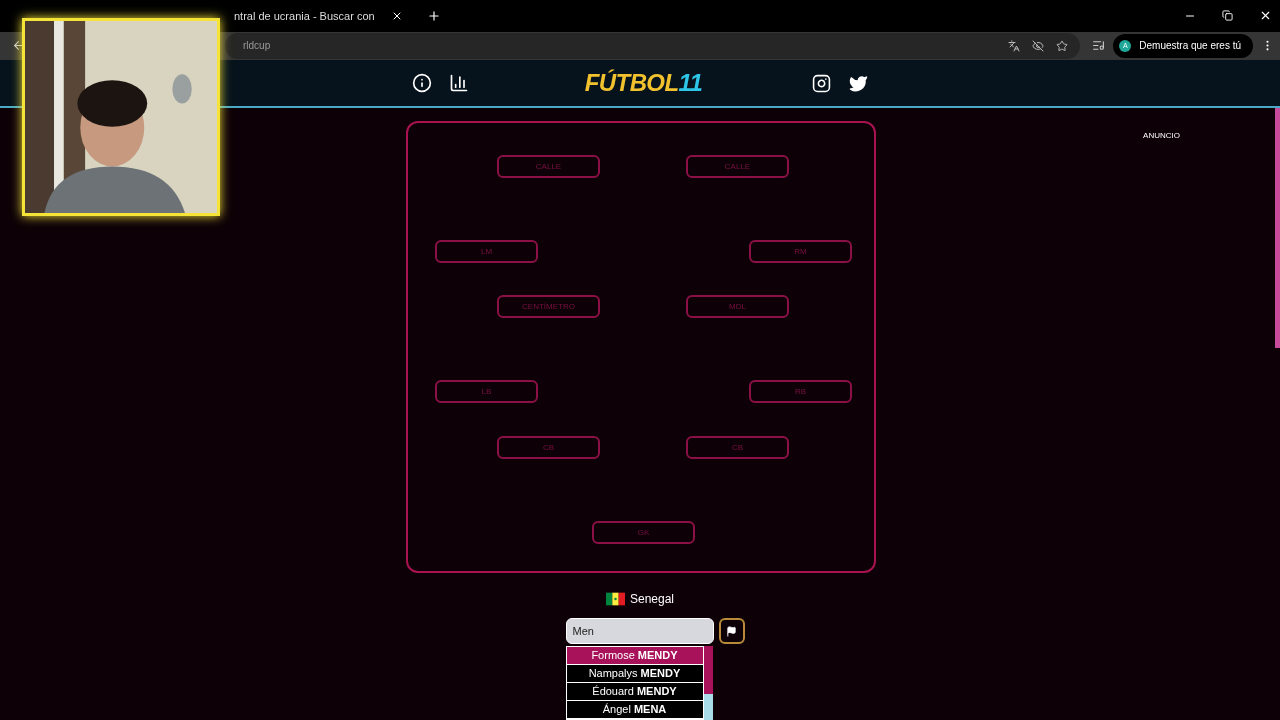 The height and width of the screenshot is (720, 1280). What do you see at coordinates (651, 599) in the screenshot?
I see `team-name: Senegal` at bounding box center [651, 599].